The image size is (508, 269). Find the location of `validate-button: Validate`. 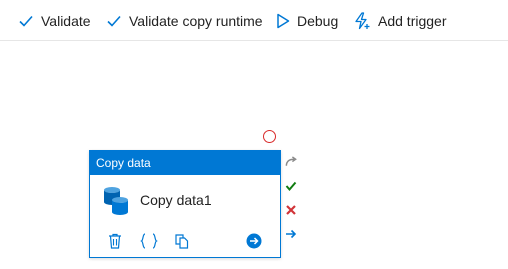

validate-button: Validate is located at coordinates (54, 20).